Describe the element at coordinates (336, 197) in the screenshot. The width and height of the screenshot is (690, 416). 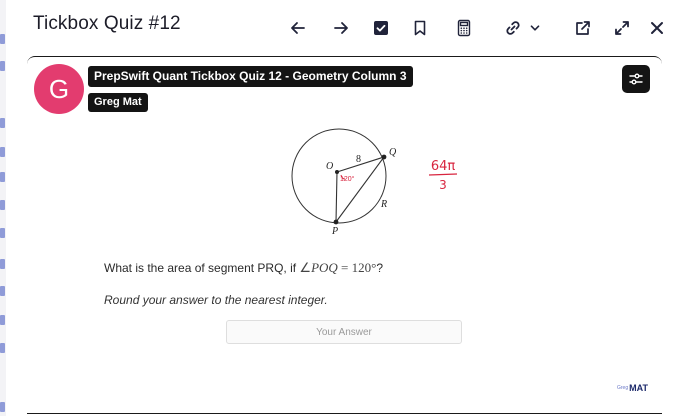
I see `radius-op` at that location.